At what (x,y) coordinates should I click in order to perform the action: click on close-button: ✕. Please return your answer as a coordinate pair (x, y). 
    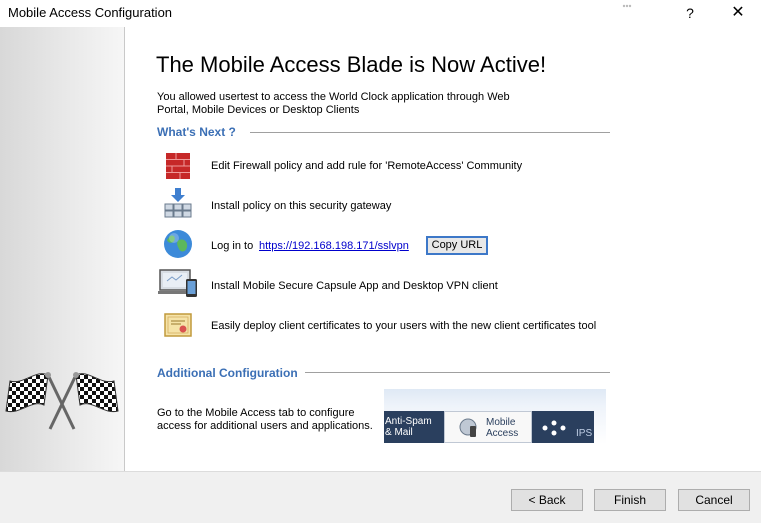
    Looking at the image, I should click on (738, 14).